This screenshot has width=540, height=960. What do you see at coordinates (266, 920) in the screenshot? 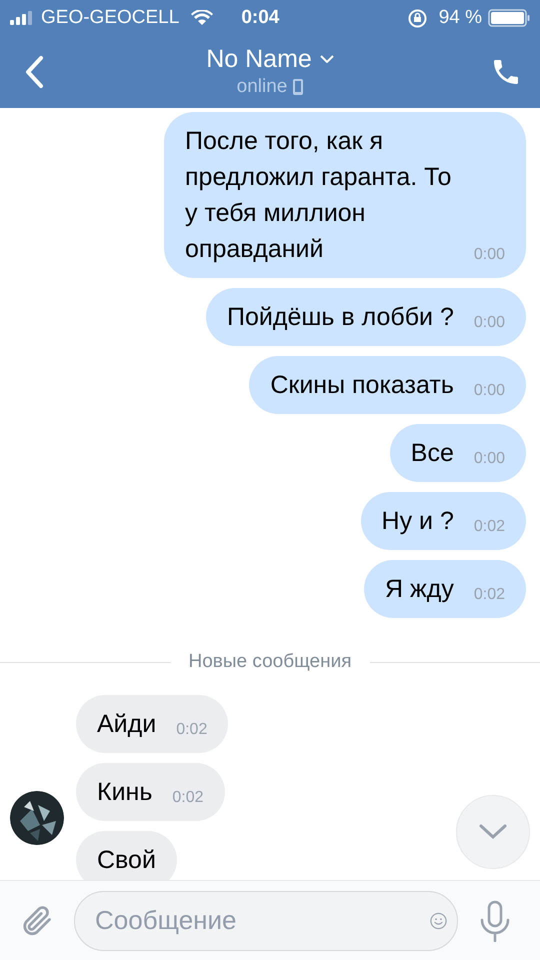
I see `message-input-field: Сообщение` at bounding box center [266, 920].